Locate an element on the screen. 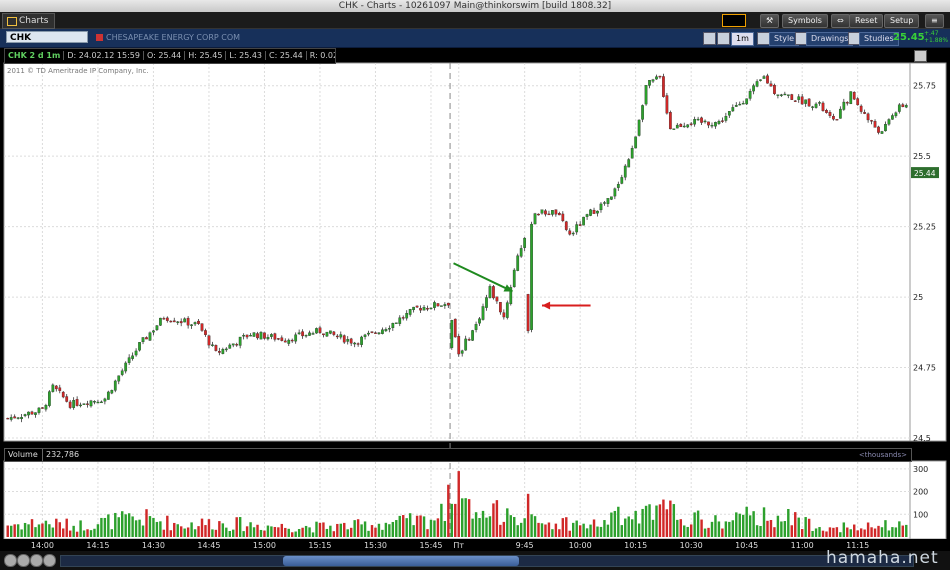 The width and height of the screenshot is (950, 570). forward-icon is located at coordinates (49, 560).